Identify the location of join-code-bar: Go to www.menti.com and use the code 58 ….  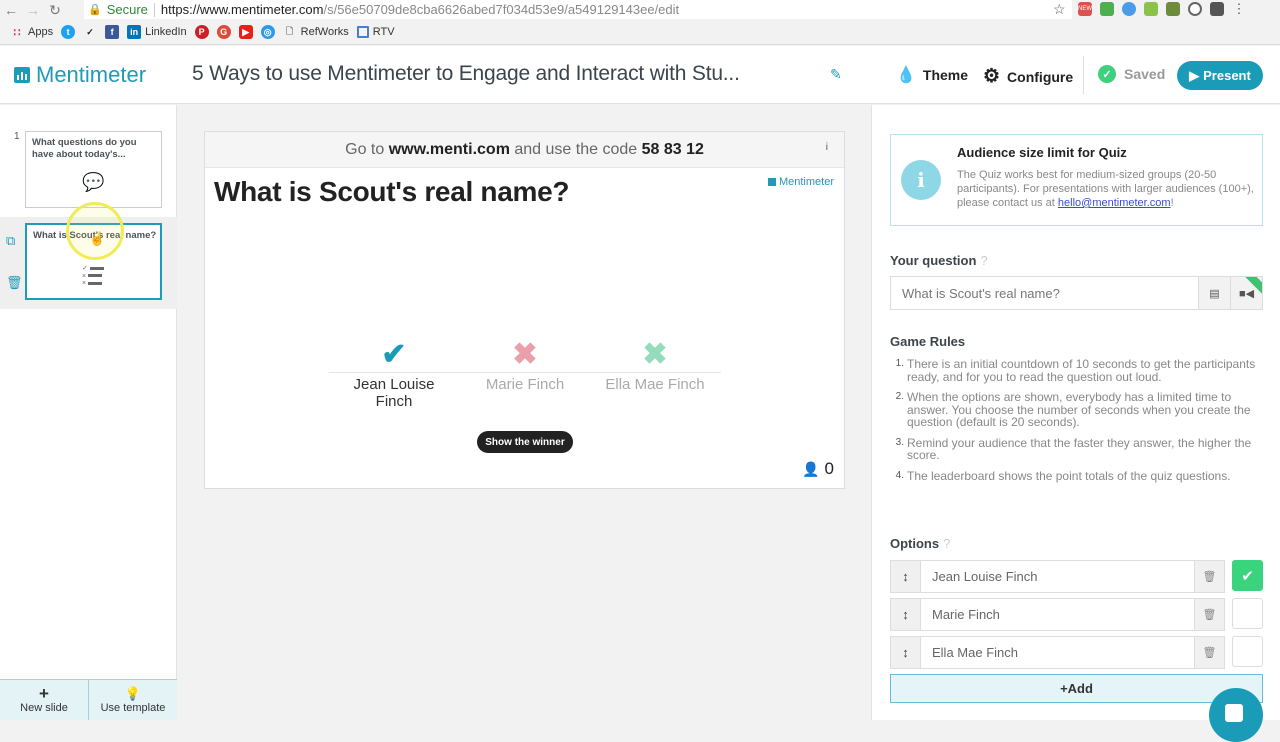
(524, 150).